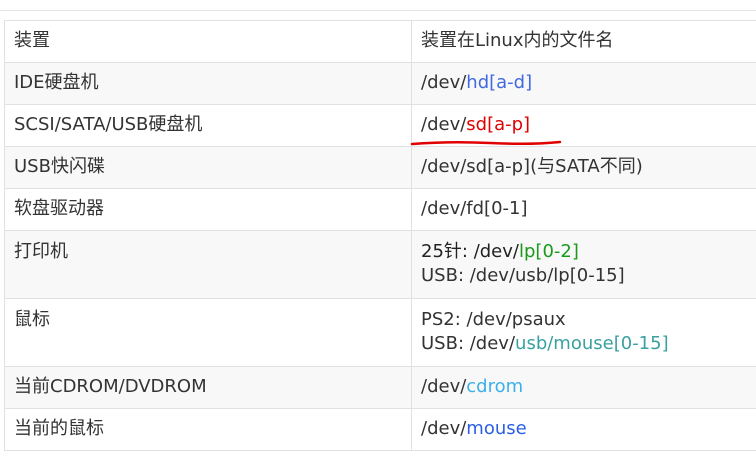 Image resolution: width=756 pixels, height=469 pixels. Describe the element at coordinates (557, 251) in the screenshot. I see `path-highlight: [0-2]` at that location.